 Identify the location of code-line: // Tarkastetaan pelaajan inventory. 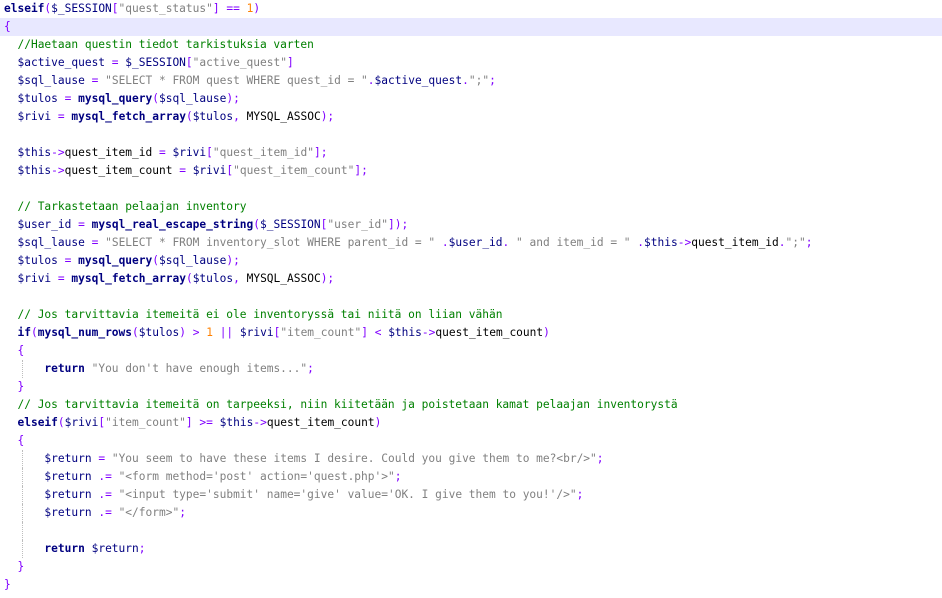
(471, 207).